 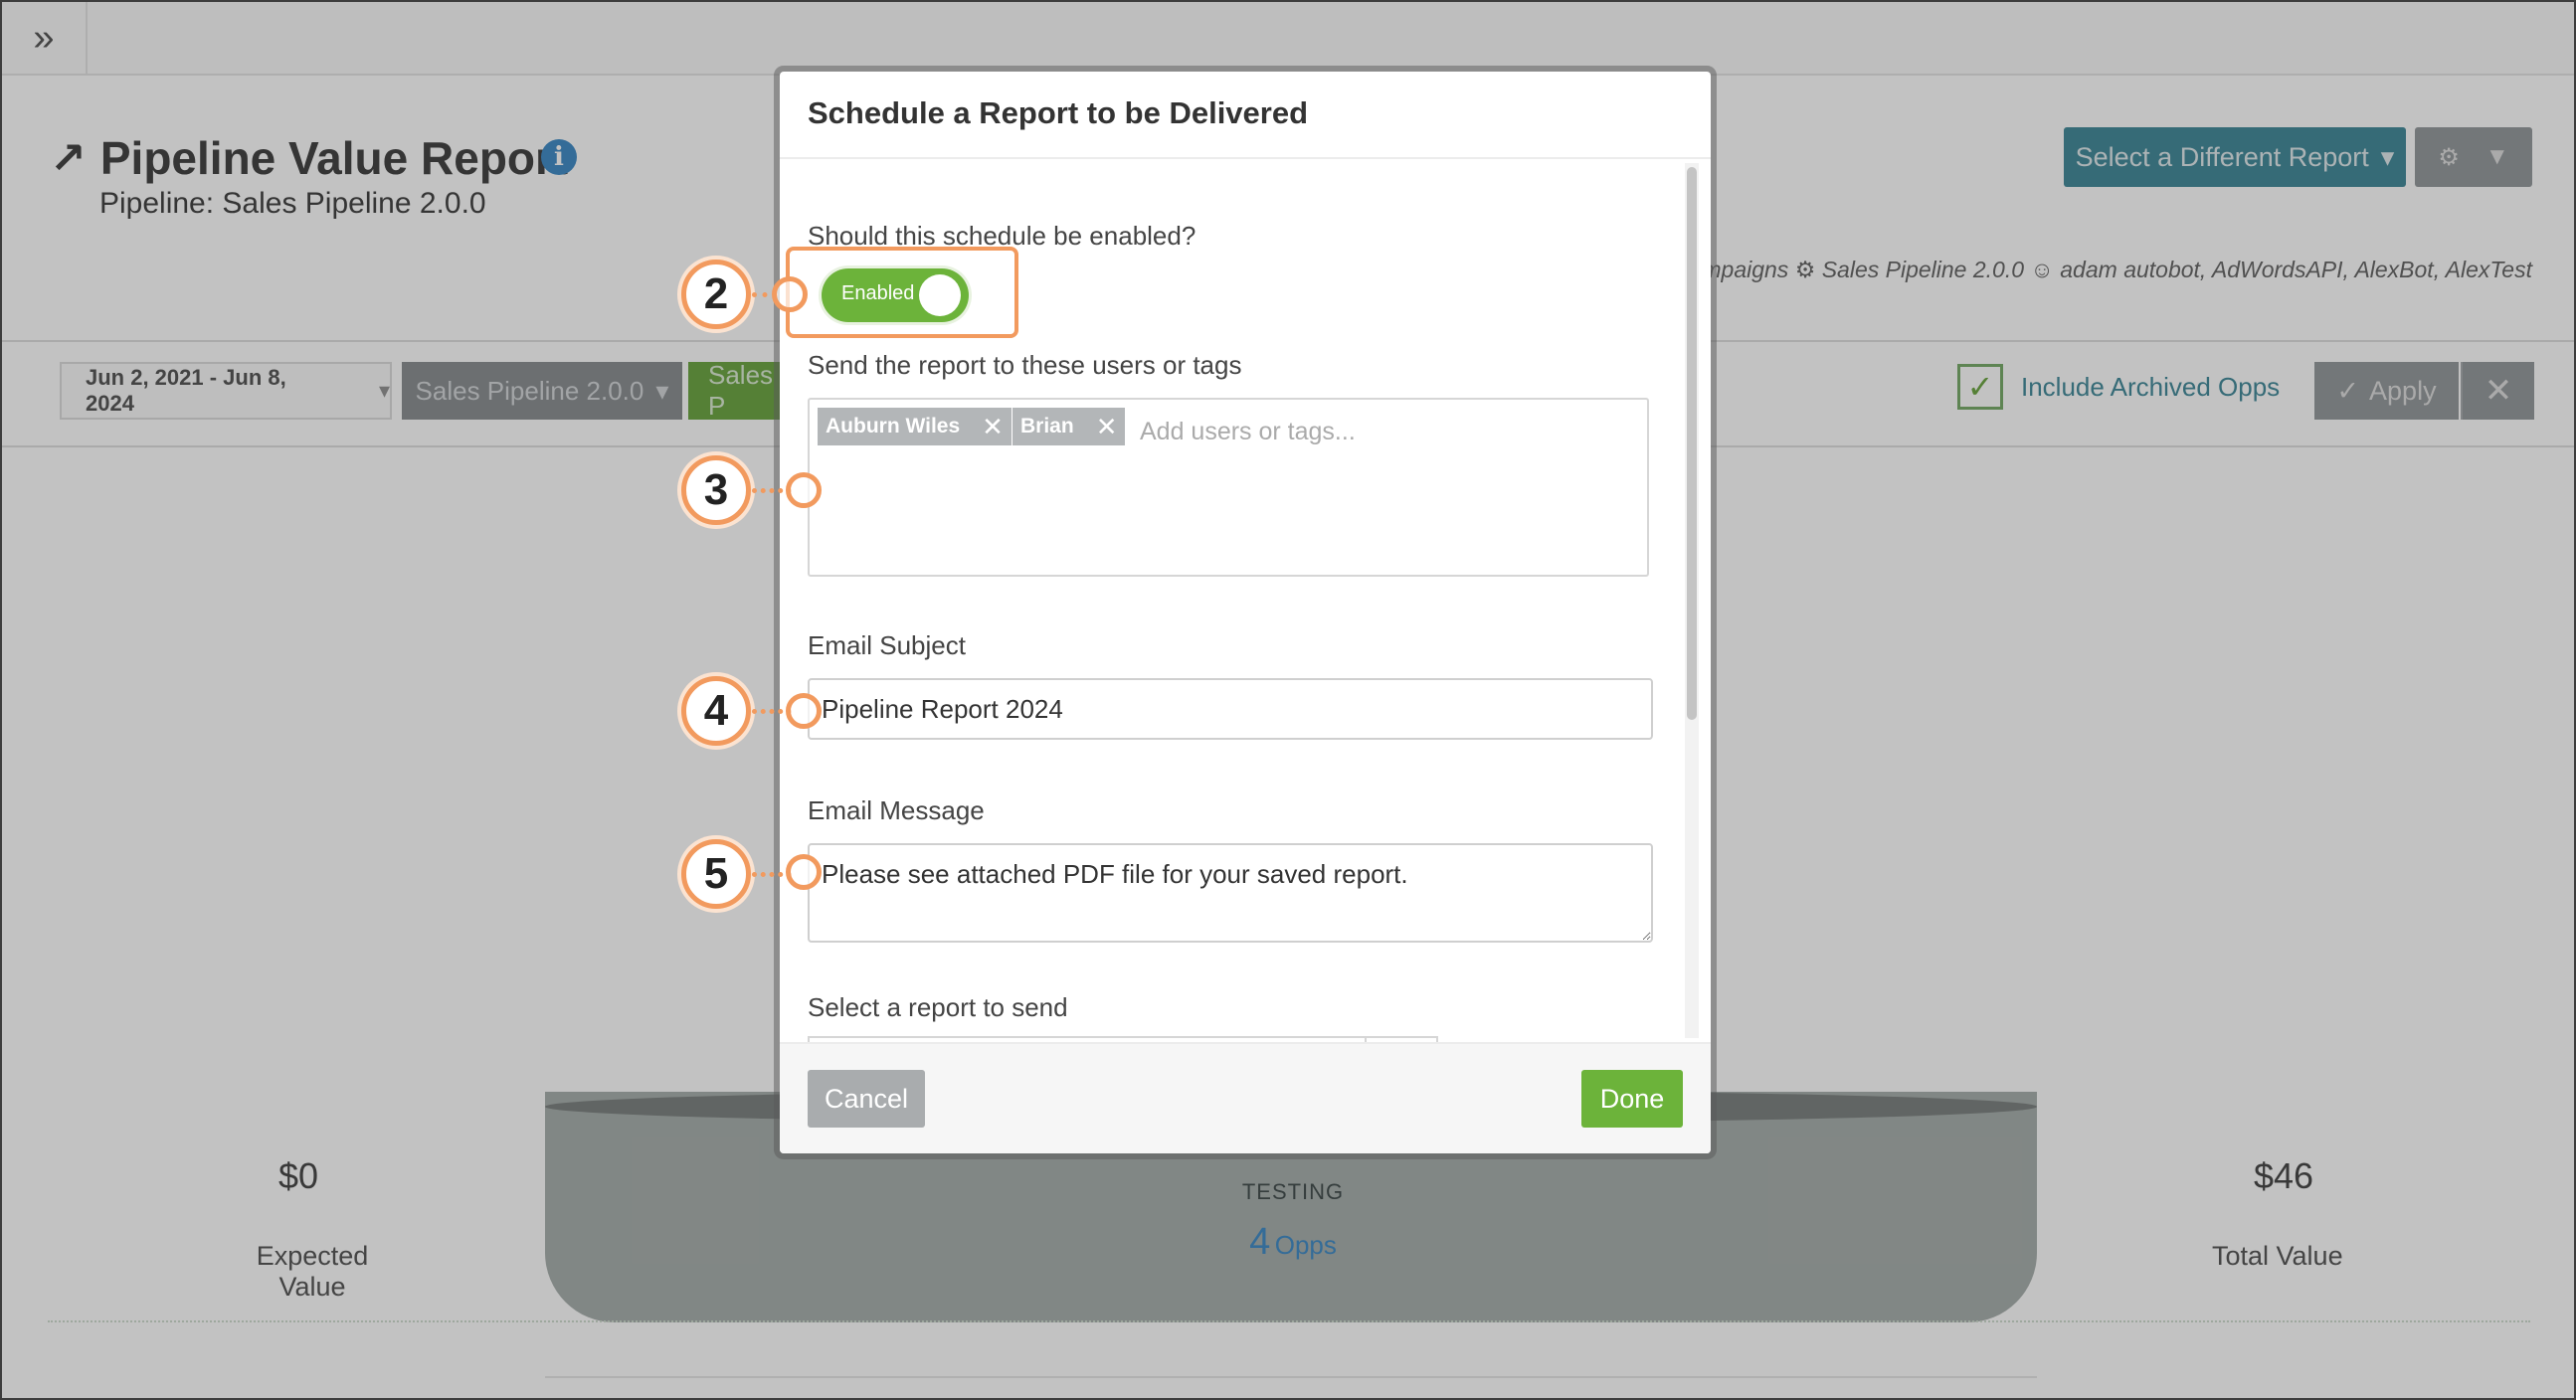 I want to click on callout-4: 4, so click(x=716, y=711).